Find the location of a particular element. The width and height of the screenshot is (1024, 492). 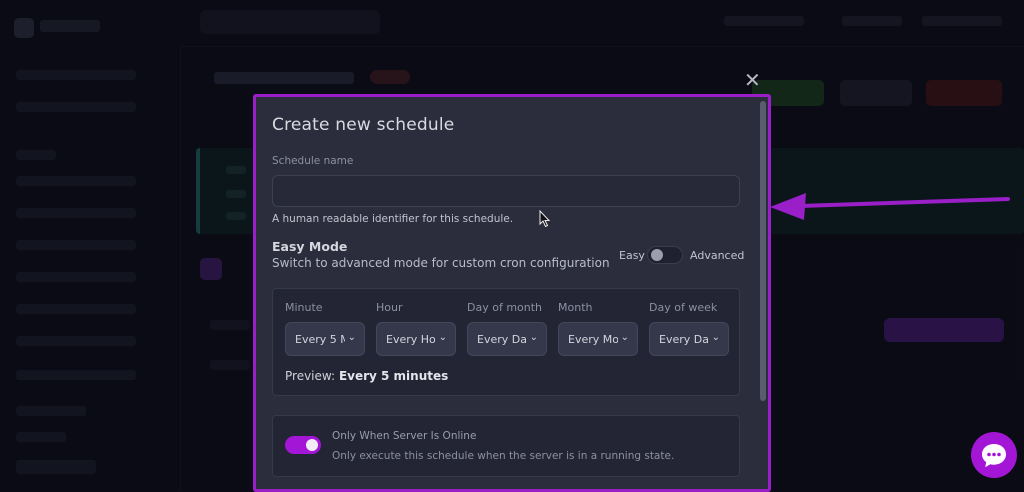

annotation-arrow is located at coordinates (890, 206).